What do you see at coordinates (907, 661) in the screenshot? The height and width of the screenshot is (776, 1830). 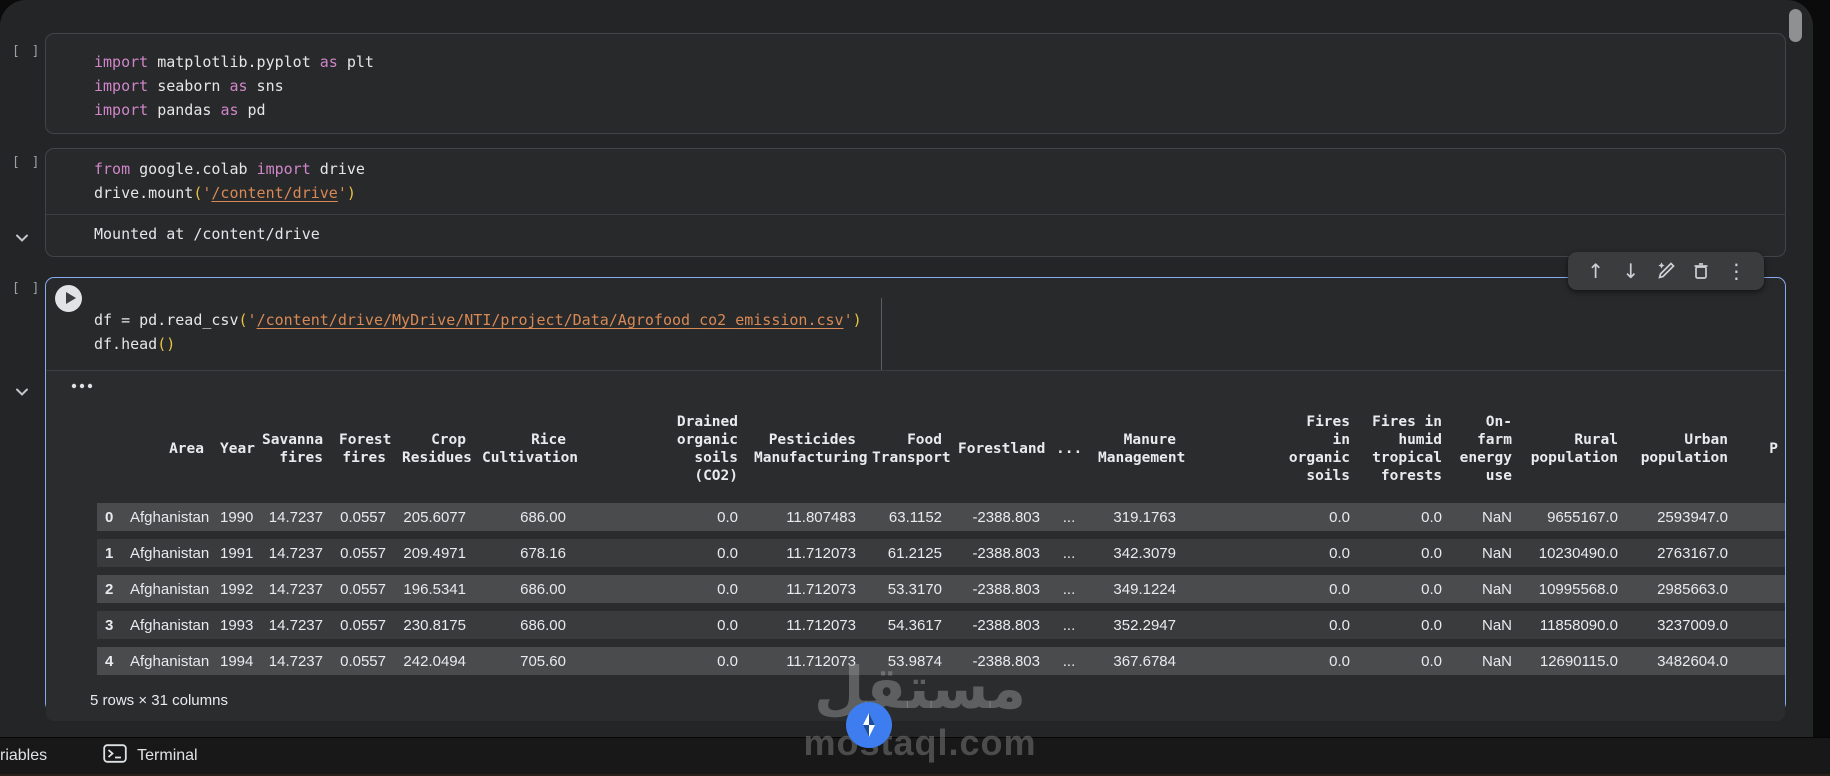 I see `dataframe-cell: 53.9874` at bounding box center [907, 661].